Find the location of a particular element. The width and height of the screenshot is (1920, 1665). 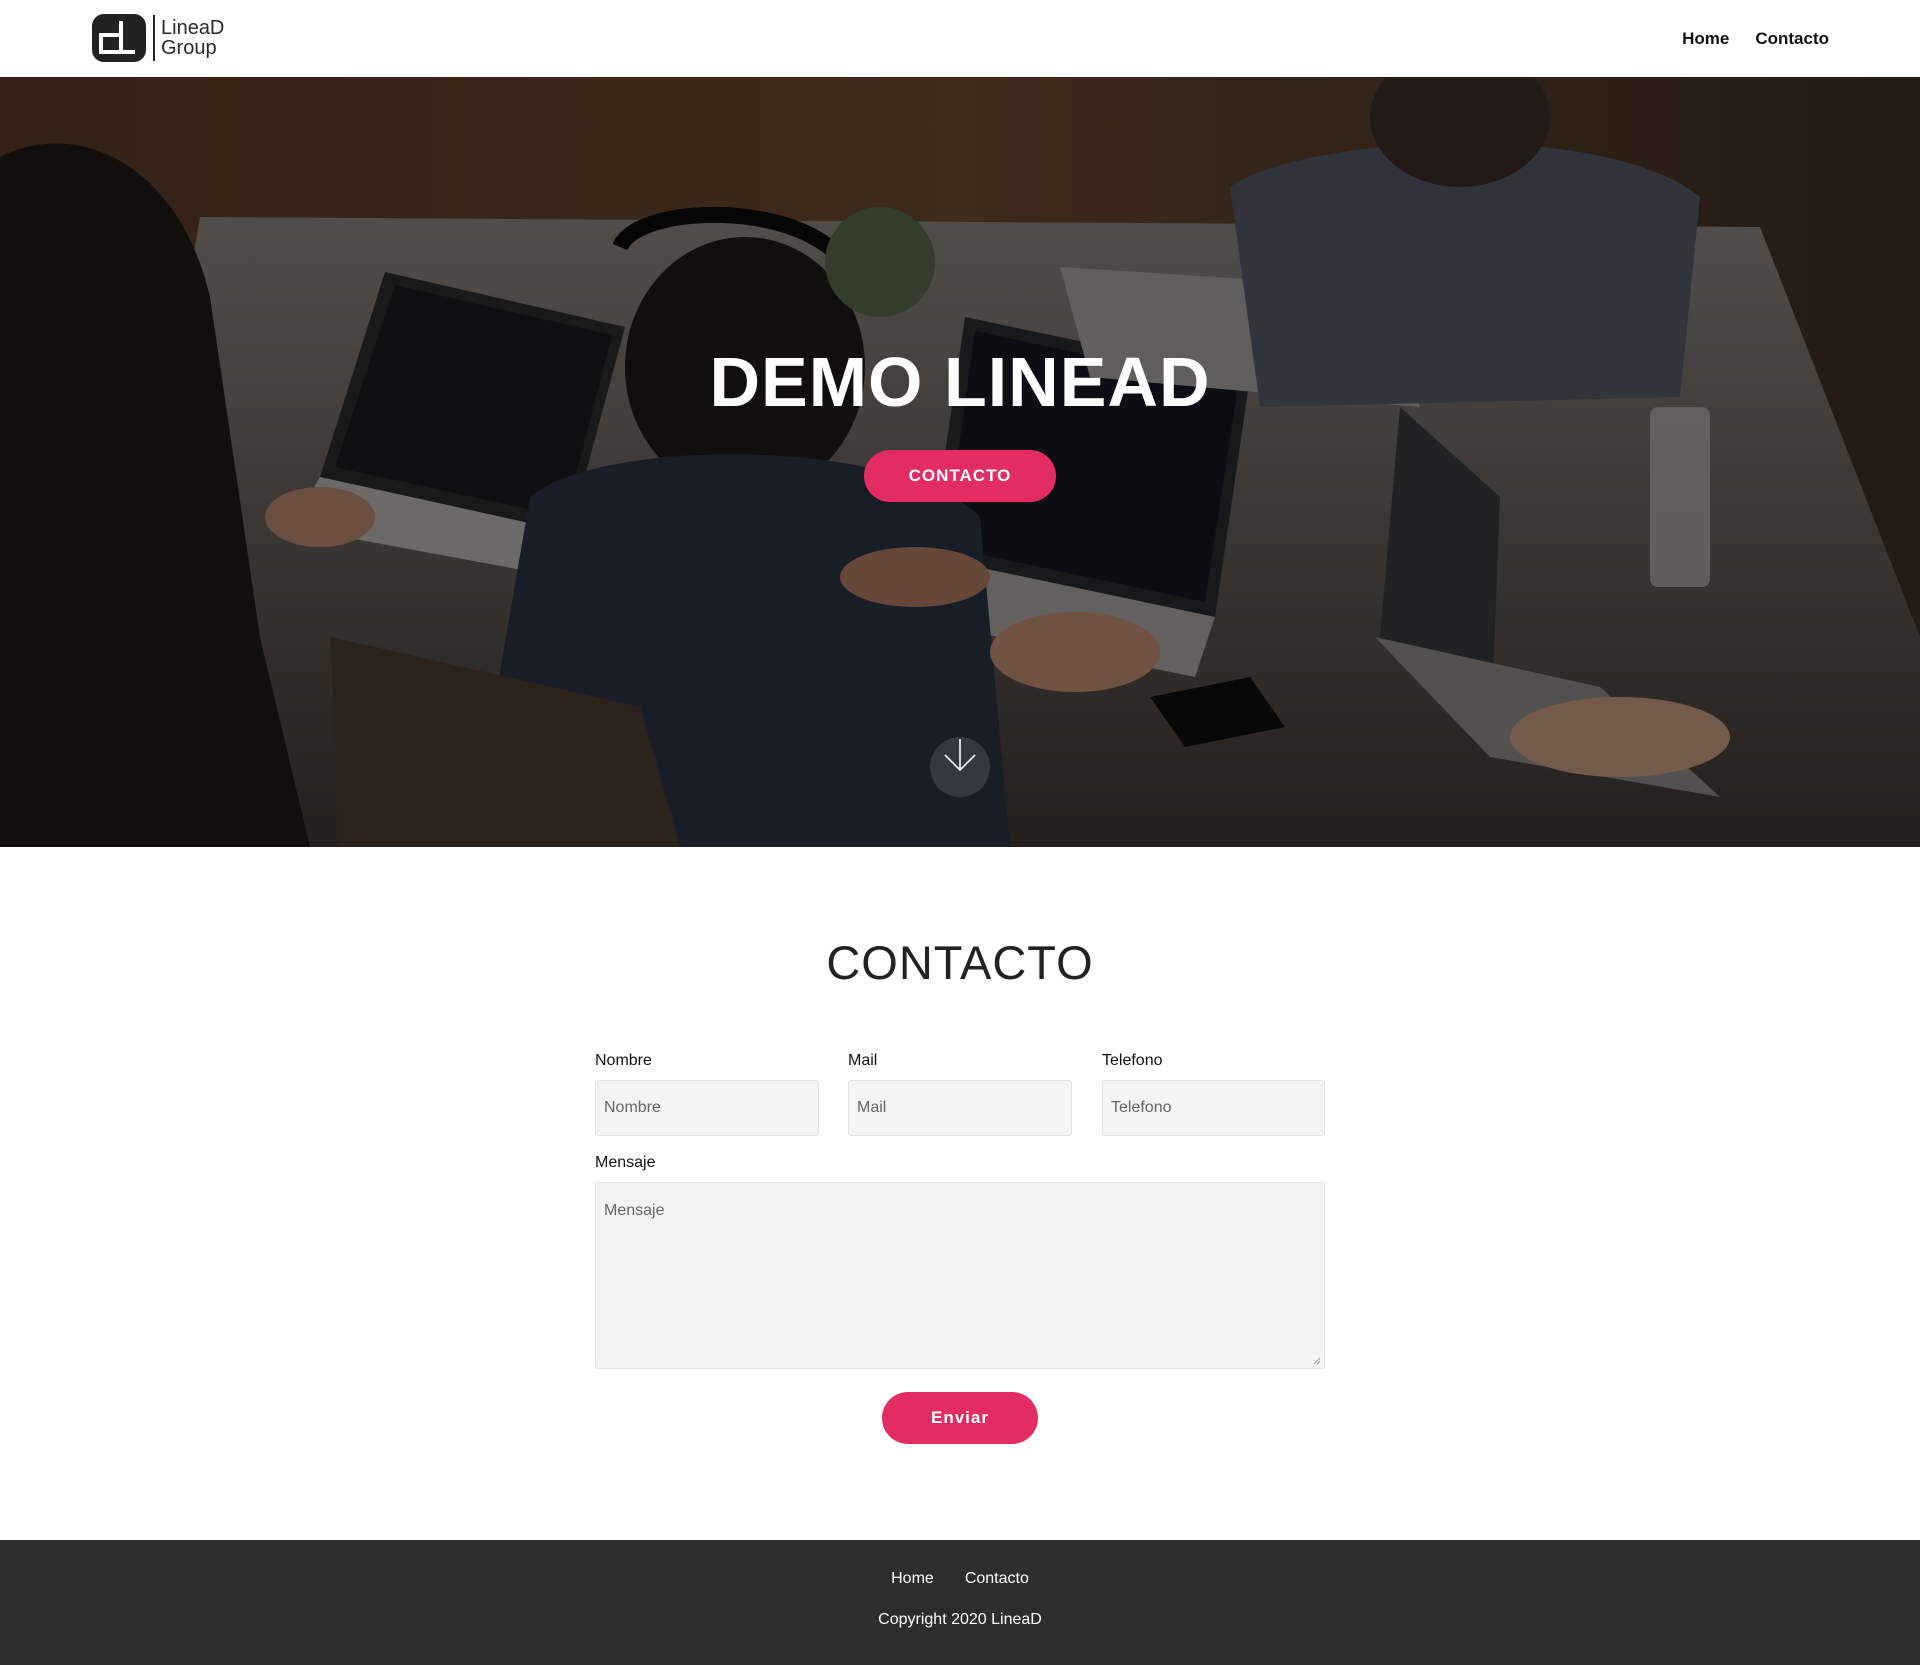

arrow-down-icon is located at coordinates (960, 755).